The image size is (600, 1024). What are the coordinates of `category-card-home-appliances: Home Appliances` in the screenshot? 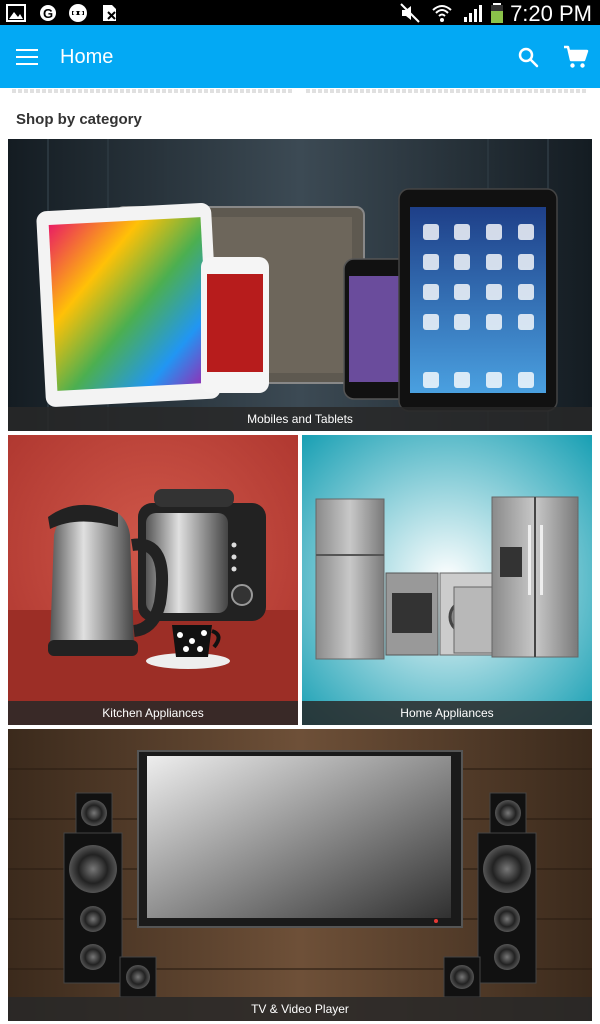 It's located at (447, 580).